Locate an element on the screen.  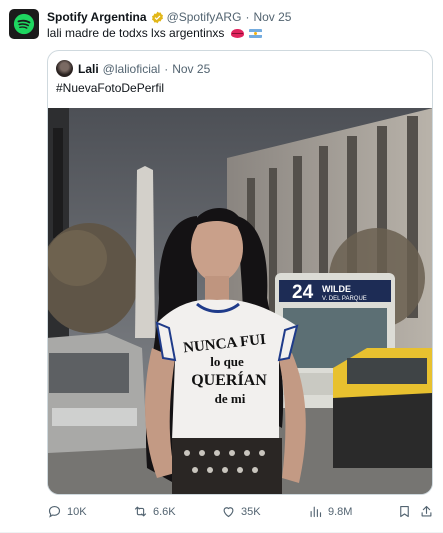
spotify-avatar is located at coordinates (24, 24).